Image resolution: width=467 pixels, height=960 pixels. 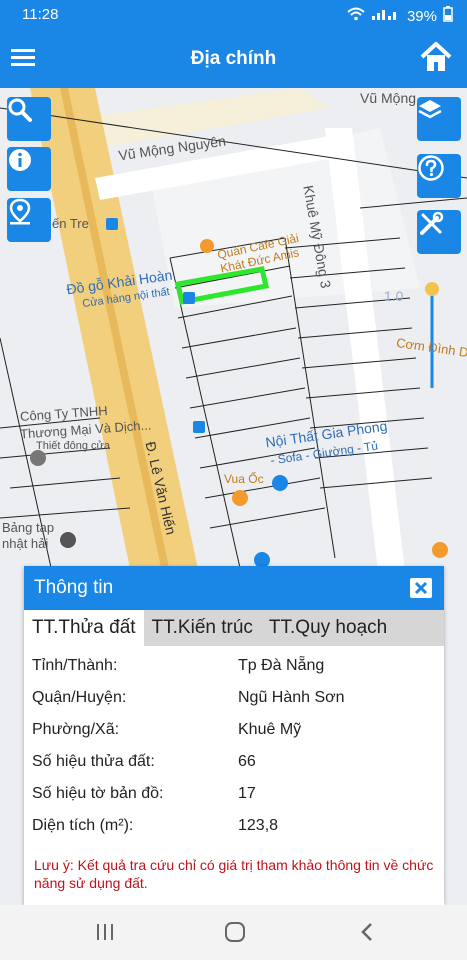 What do you see at coordinates (388, 98) in the screenshot?
I see `map-label-vu-mong: Vũ Mộng` at bounding box center [388, 98].